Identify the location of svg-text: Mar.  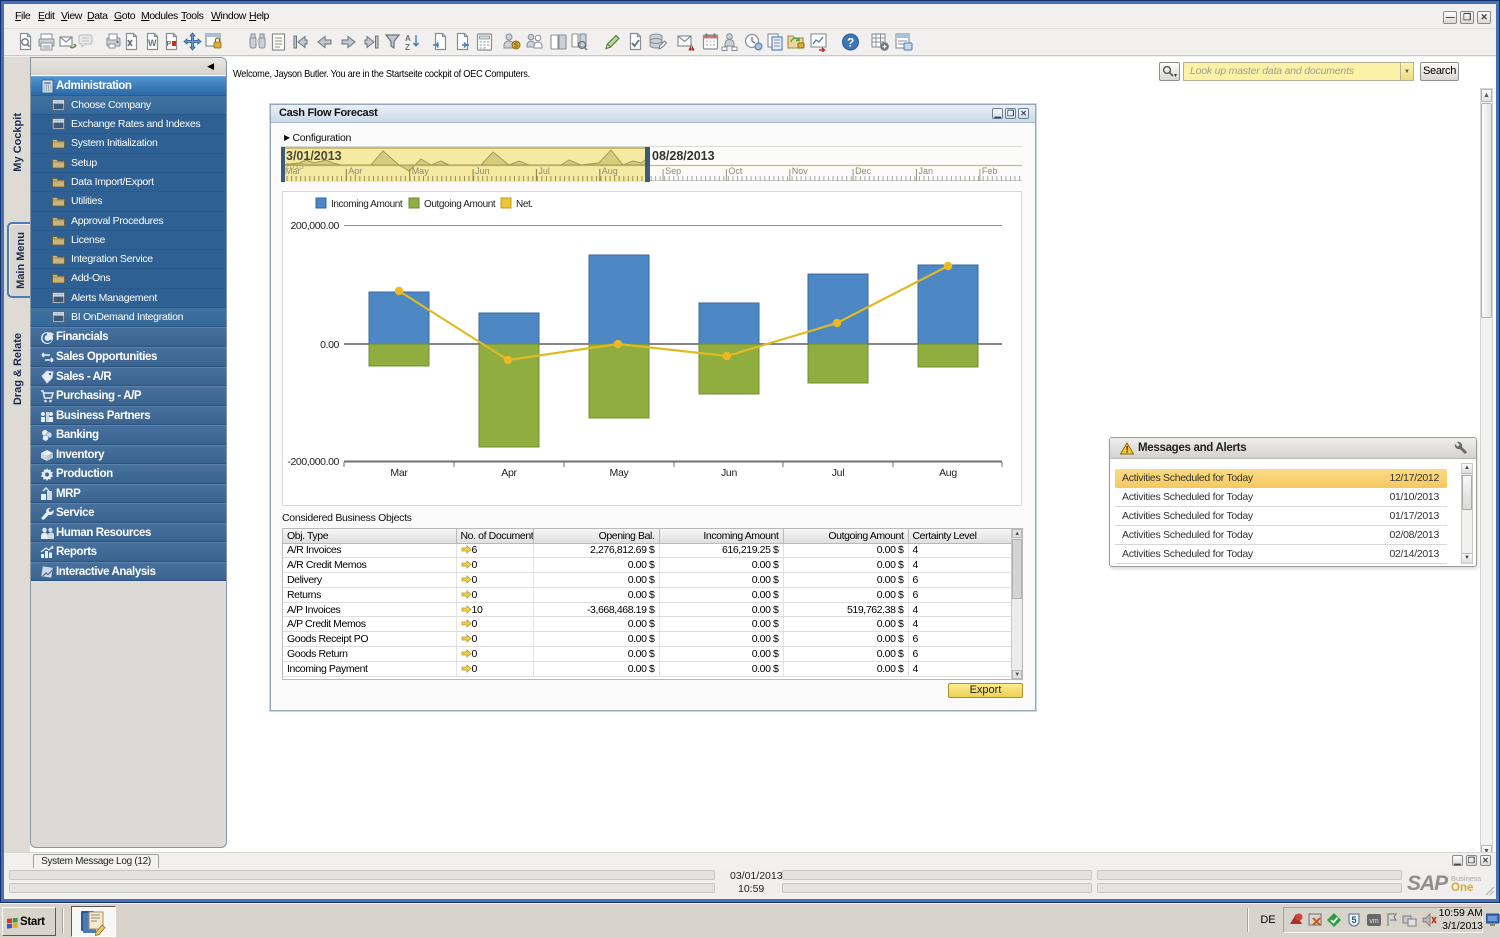
(399, 473).